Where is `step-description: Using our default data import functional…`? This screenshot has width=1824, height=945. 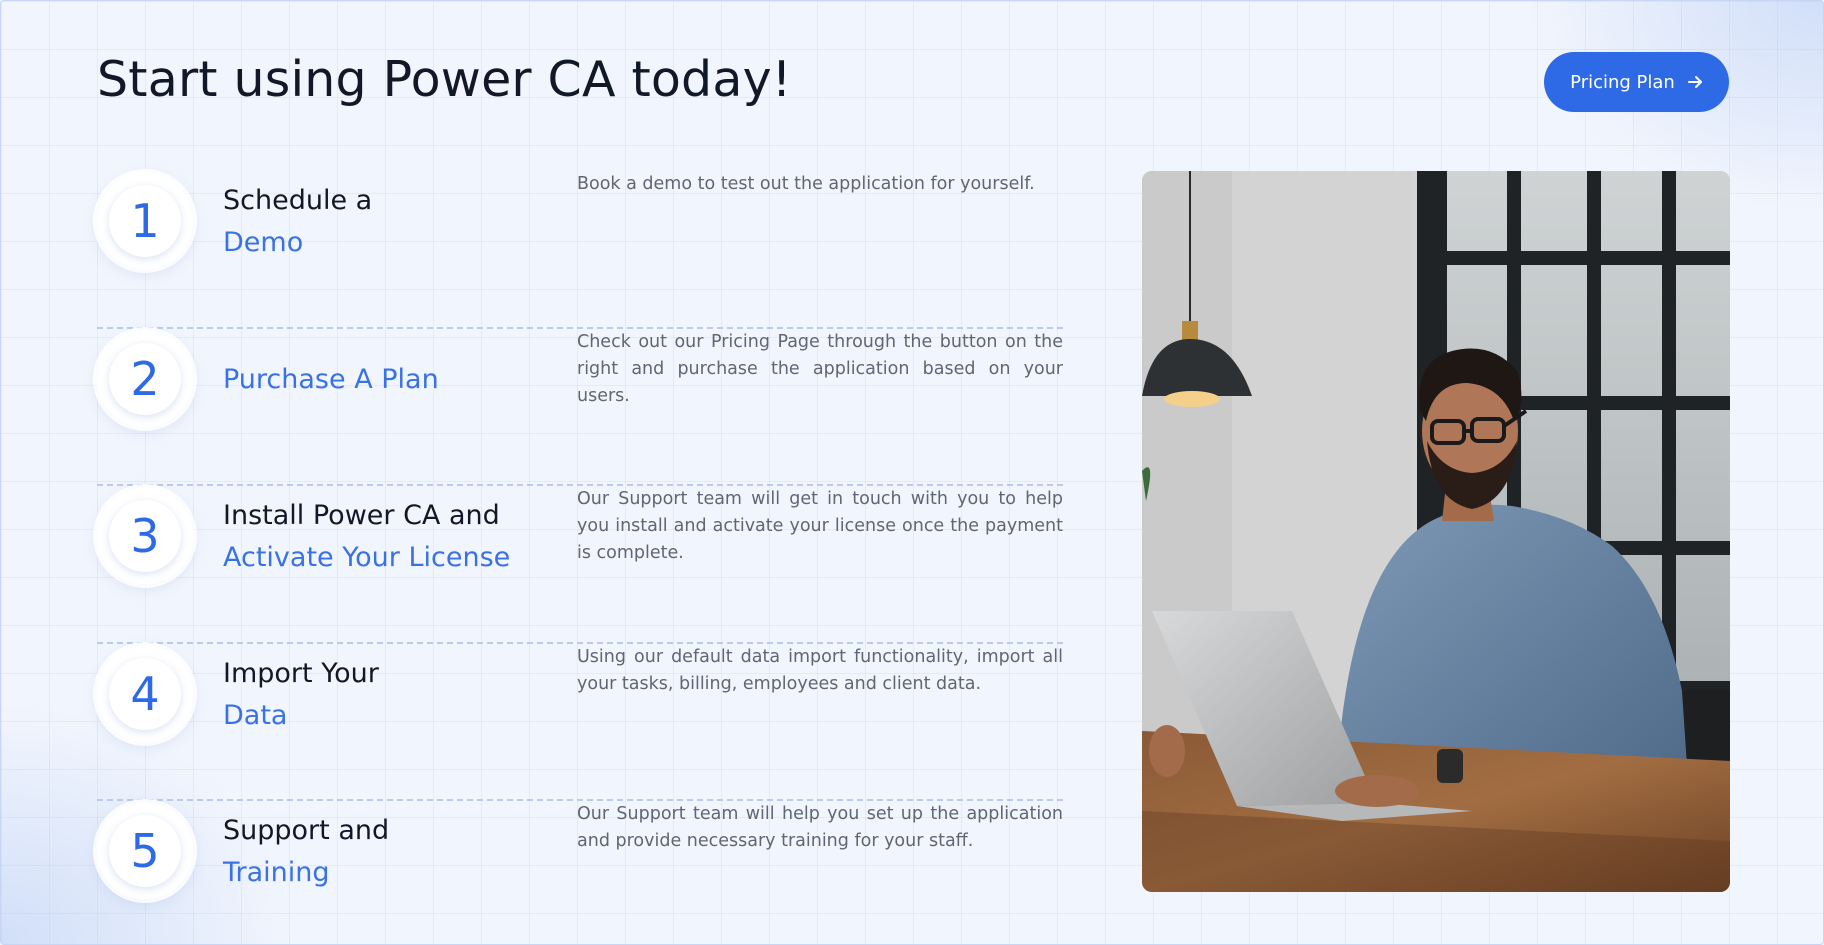
step-description: Using our default data import functional… is located at coordinates (820, 670).